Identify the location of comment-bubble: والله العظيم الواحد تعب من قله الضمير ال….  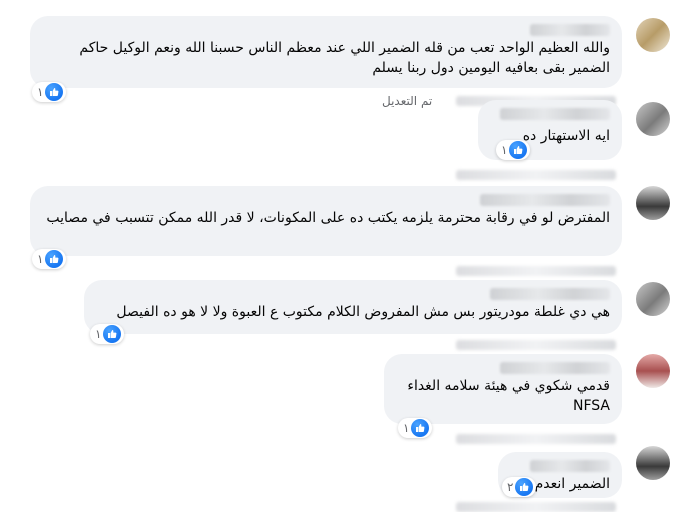
(326, 52).